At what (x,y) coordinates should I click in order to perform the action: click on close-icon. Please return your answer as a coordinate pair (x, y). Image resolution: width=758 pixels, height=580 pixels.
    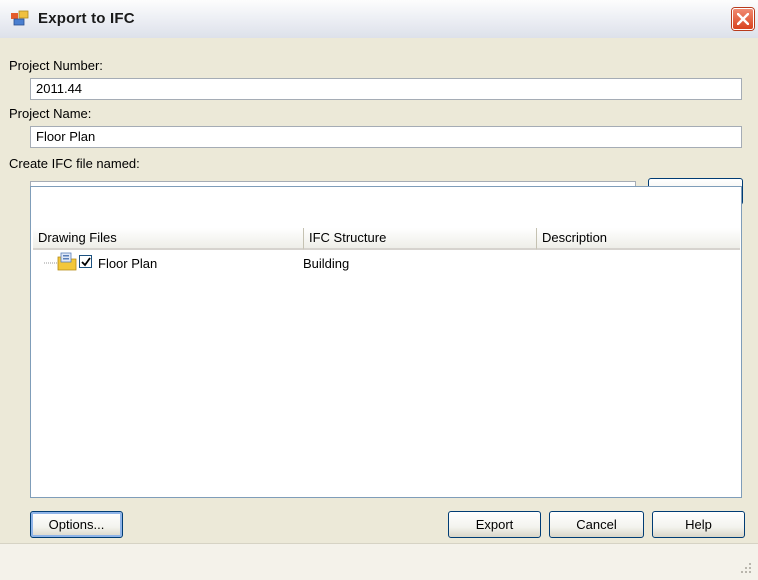
    Looking at the image, I should click on (743, 19).